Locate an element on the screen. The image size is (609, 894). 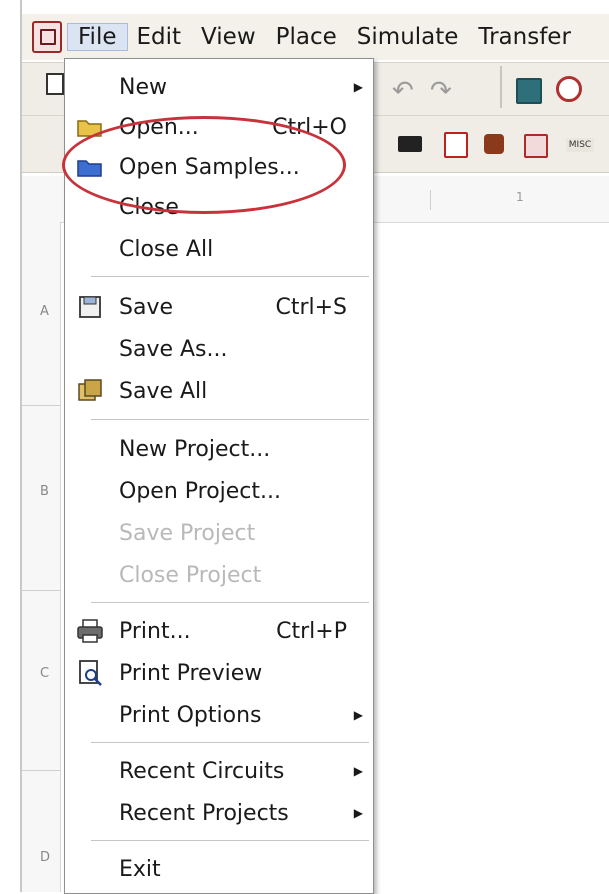
save-all-icon is located at coordinates (90, 390).